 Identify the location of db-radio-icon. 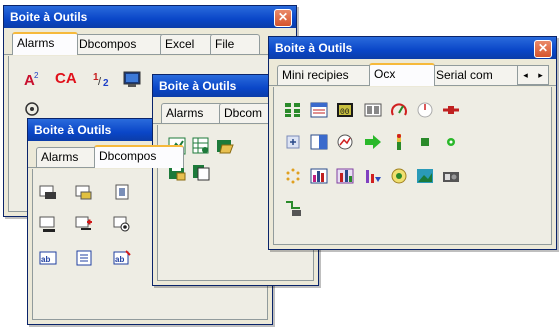
(122, 224).